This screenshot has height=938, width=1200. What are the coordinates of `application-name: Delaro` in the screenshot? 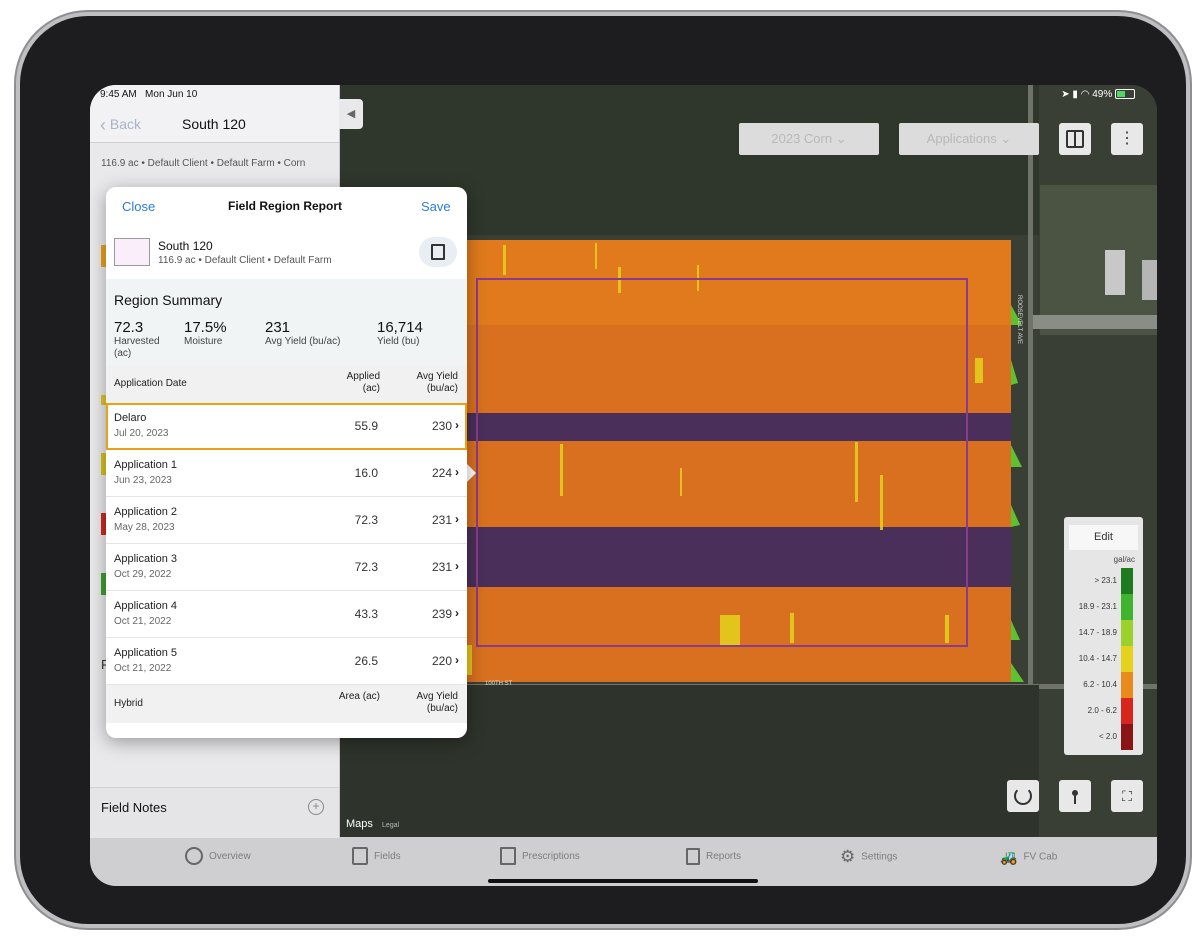 It's located at (130, 418).